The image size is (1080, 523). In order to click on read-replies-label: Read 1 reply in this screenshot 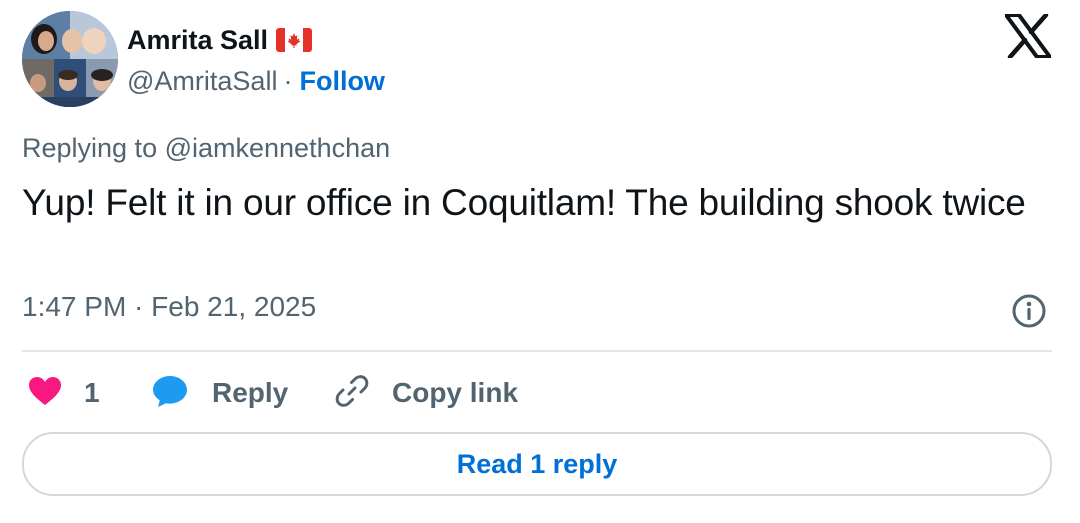, I will do `click(537, 463)`.